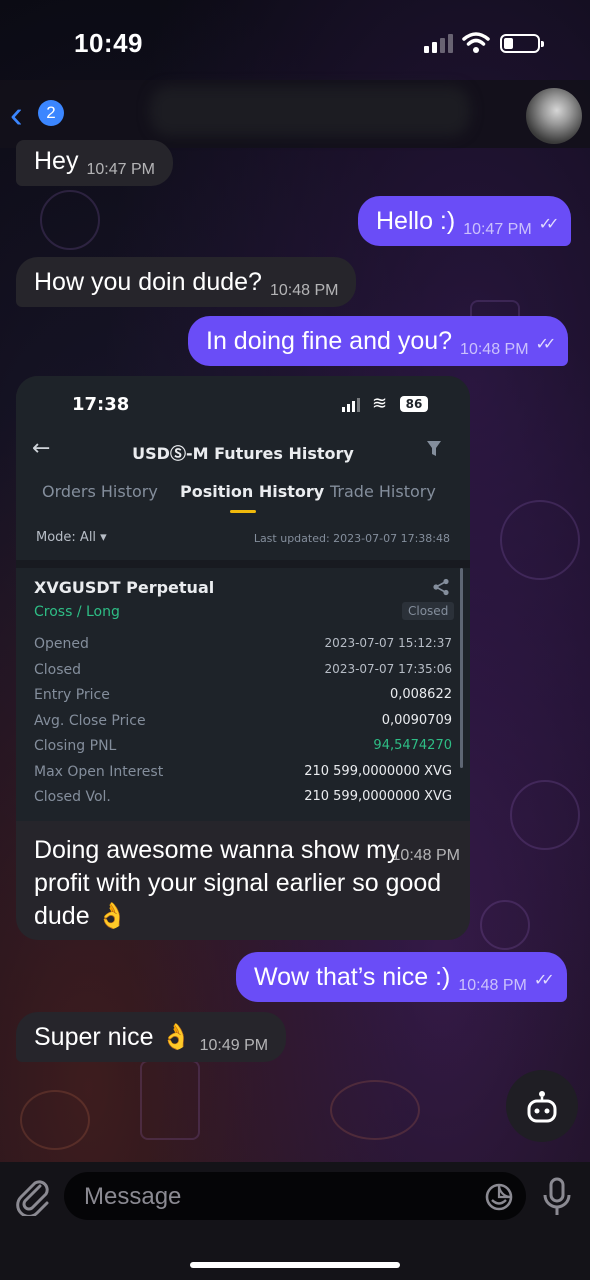 The height and width of the screenshot is (1280, 590). I want to click on message-text: Hey, so click(56, 161).